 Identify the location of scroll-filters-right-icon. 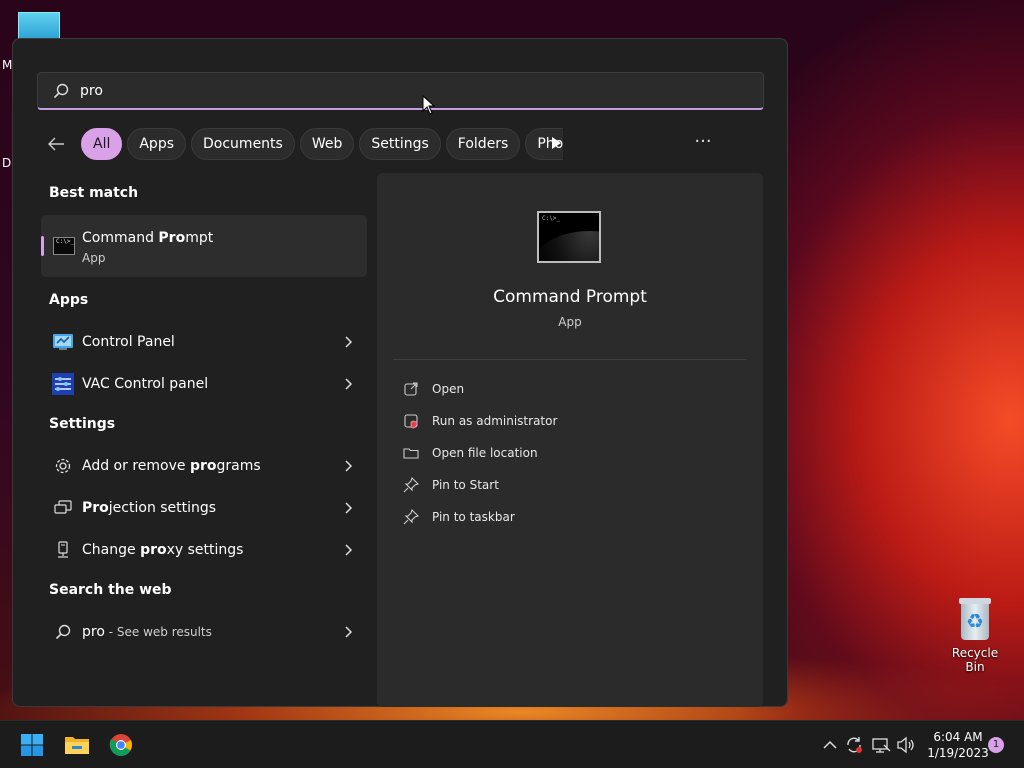
(556, 143).